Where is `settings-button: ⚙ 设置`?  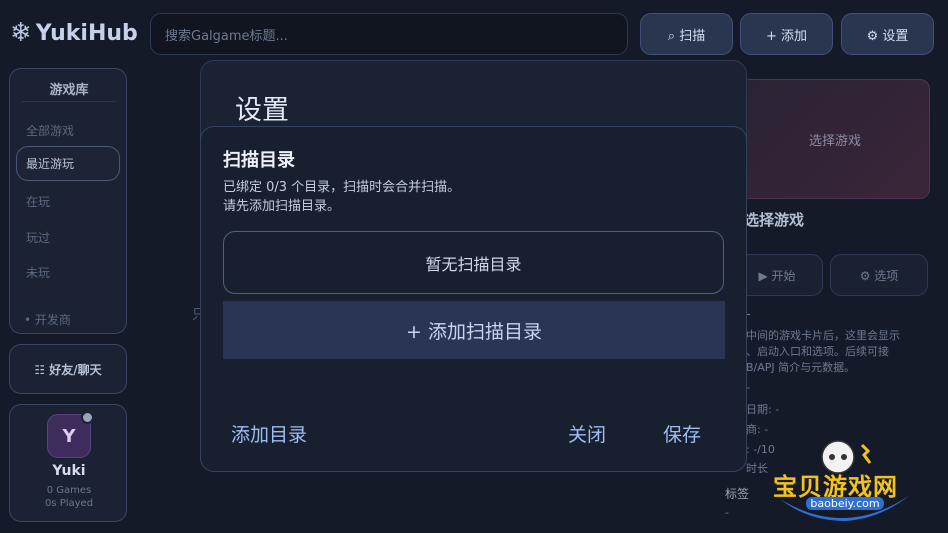
settings-button: ⚙ 设置 is located at coordinates (887, 34).